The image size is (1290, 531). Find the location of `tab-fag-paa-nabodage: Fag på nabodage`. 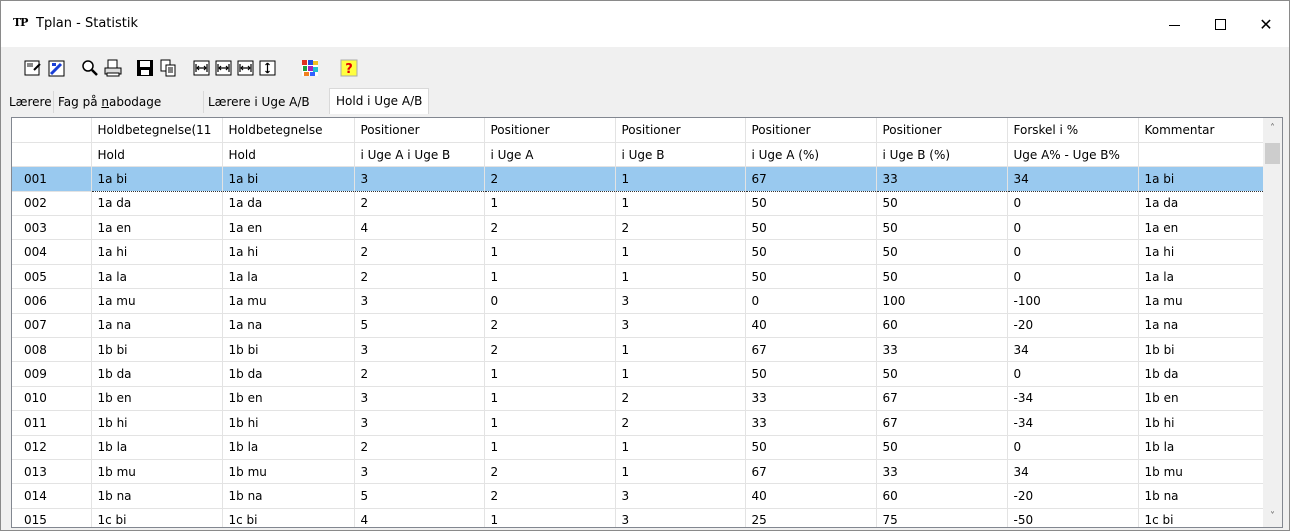

tab-fag-paa-nabodage: Fag på nabodage is located at coordinates (109, 102).